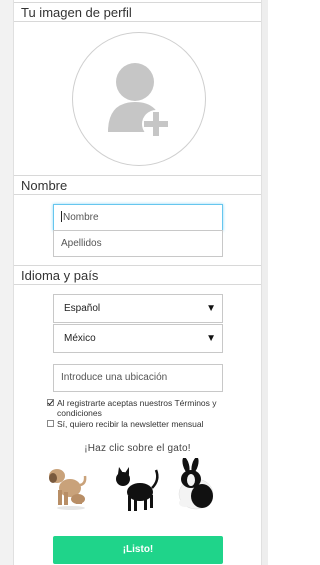 Image resolution: width=320 pixels, height=565 pixels. Describe the element at coordinates (7, 282) in the screenshot. I see `left-sidebar` at that location.